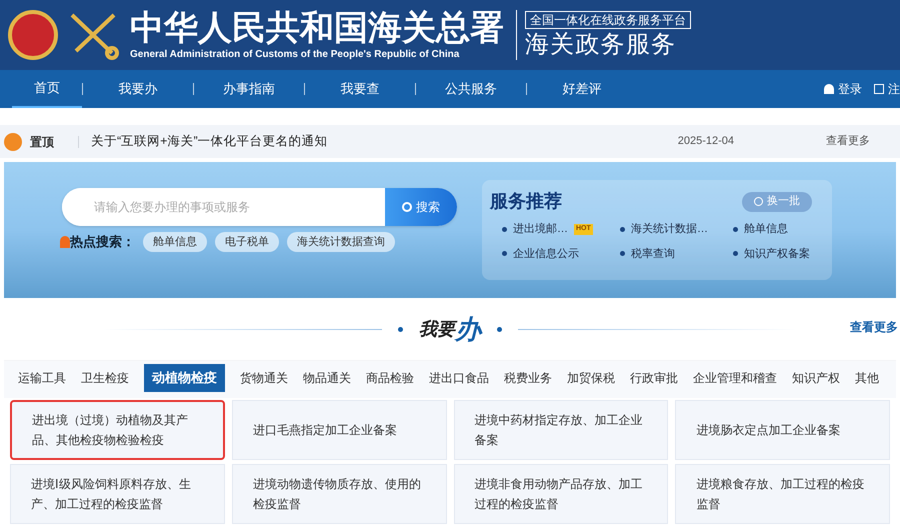  I want to click on category-tab: 税费业务, so click(528, 378).